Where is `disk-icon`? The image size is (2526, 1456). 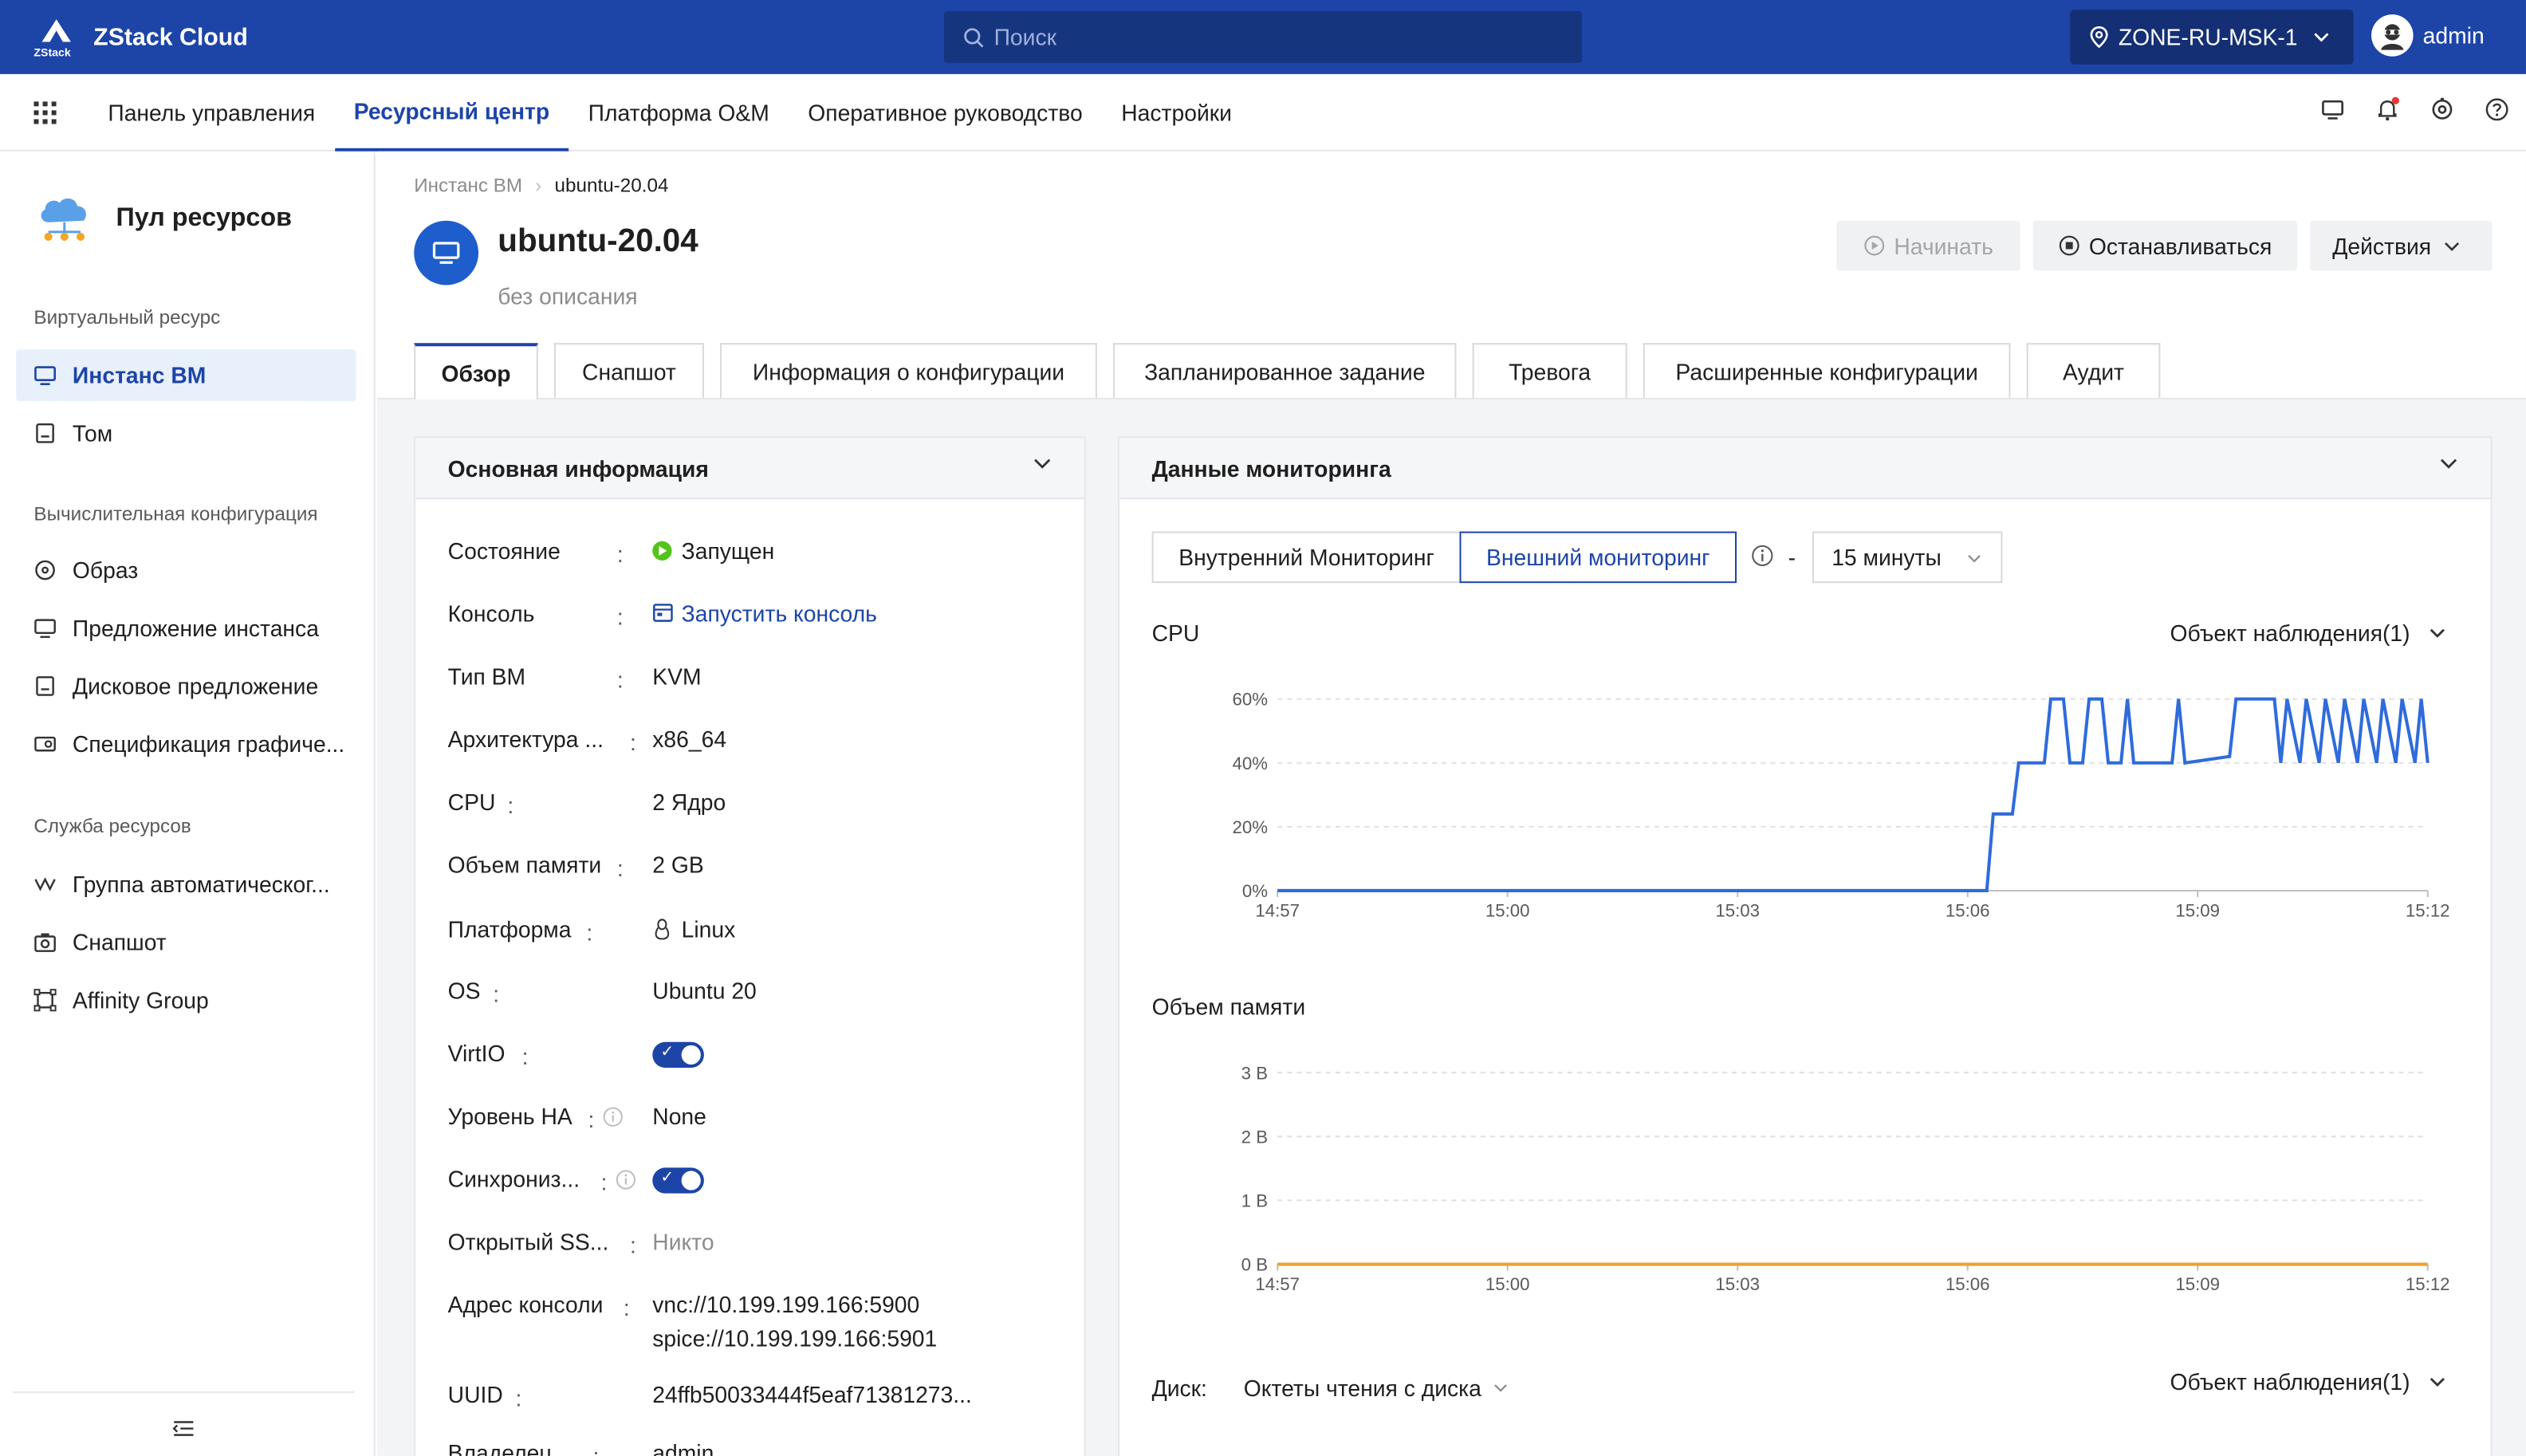 disk-icon is located at coordinates (45, 433).